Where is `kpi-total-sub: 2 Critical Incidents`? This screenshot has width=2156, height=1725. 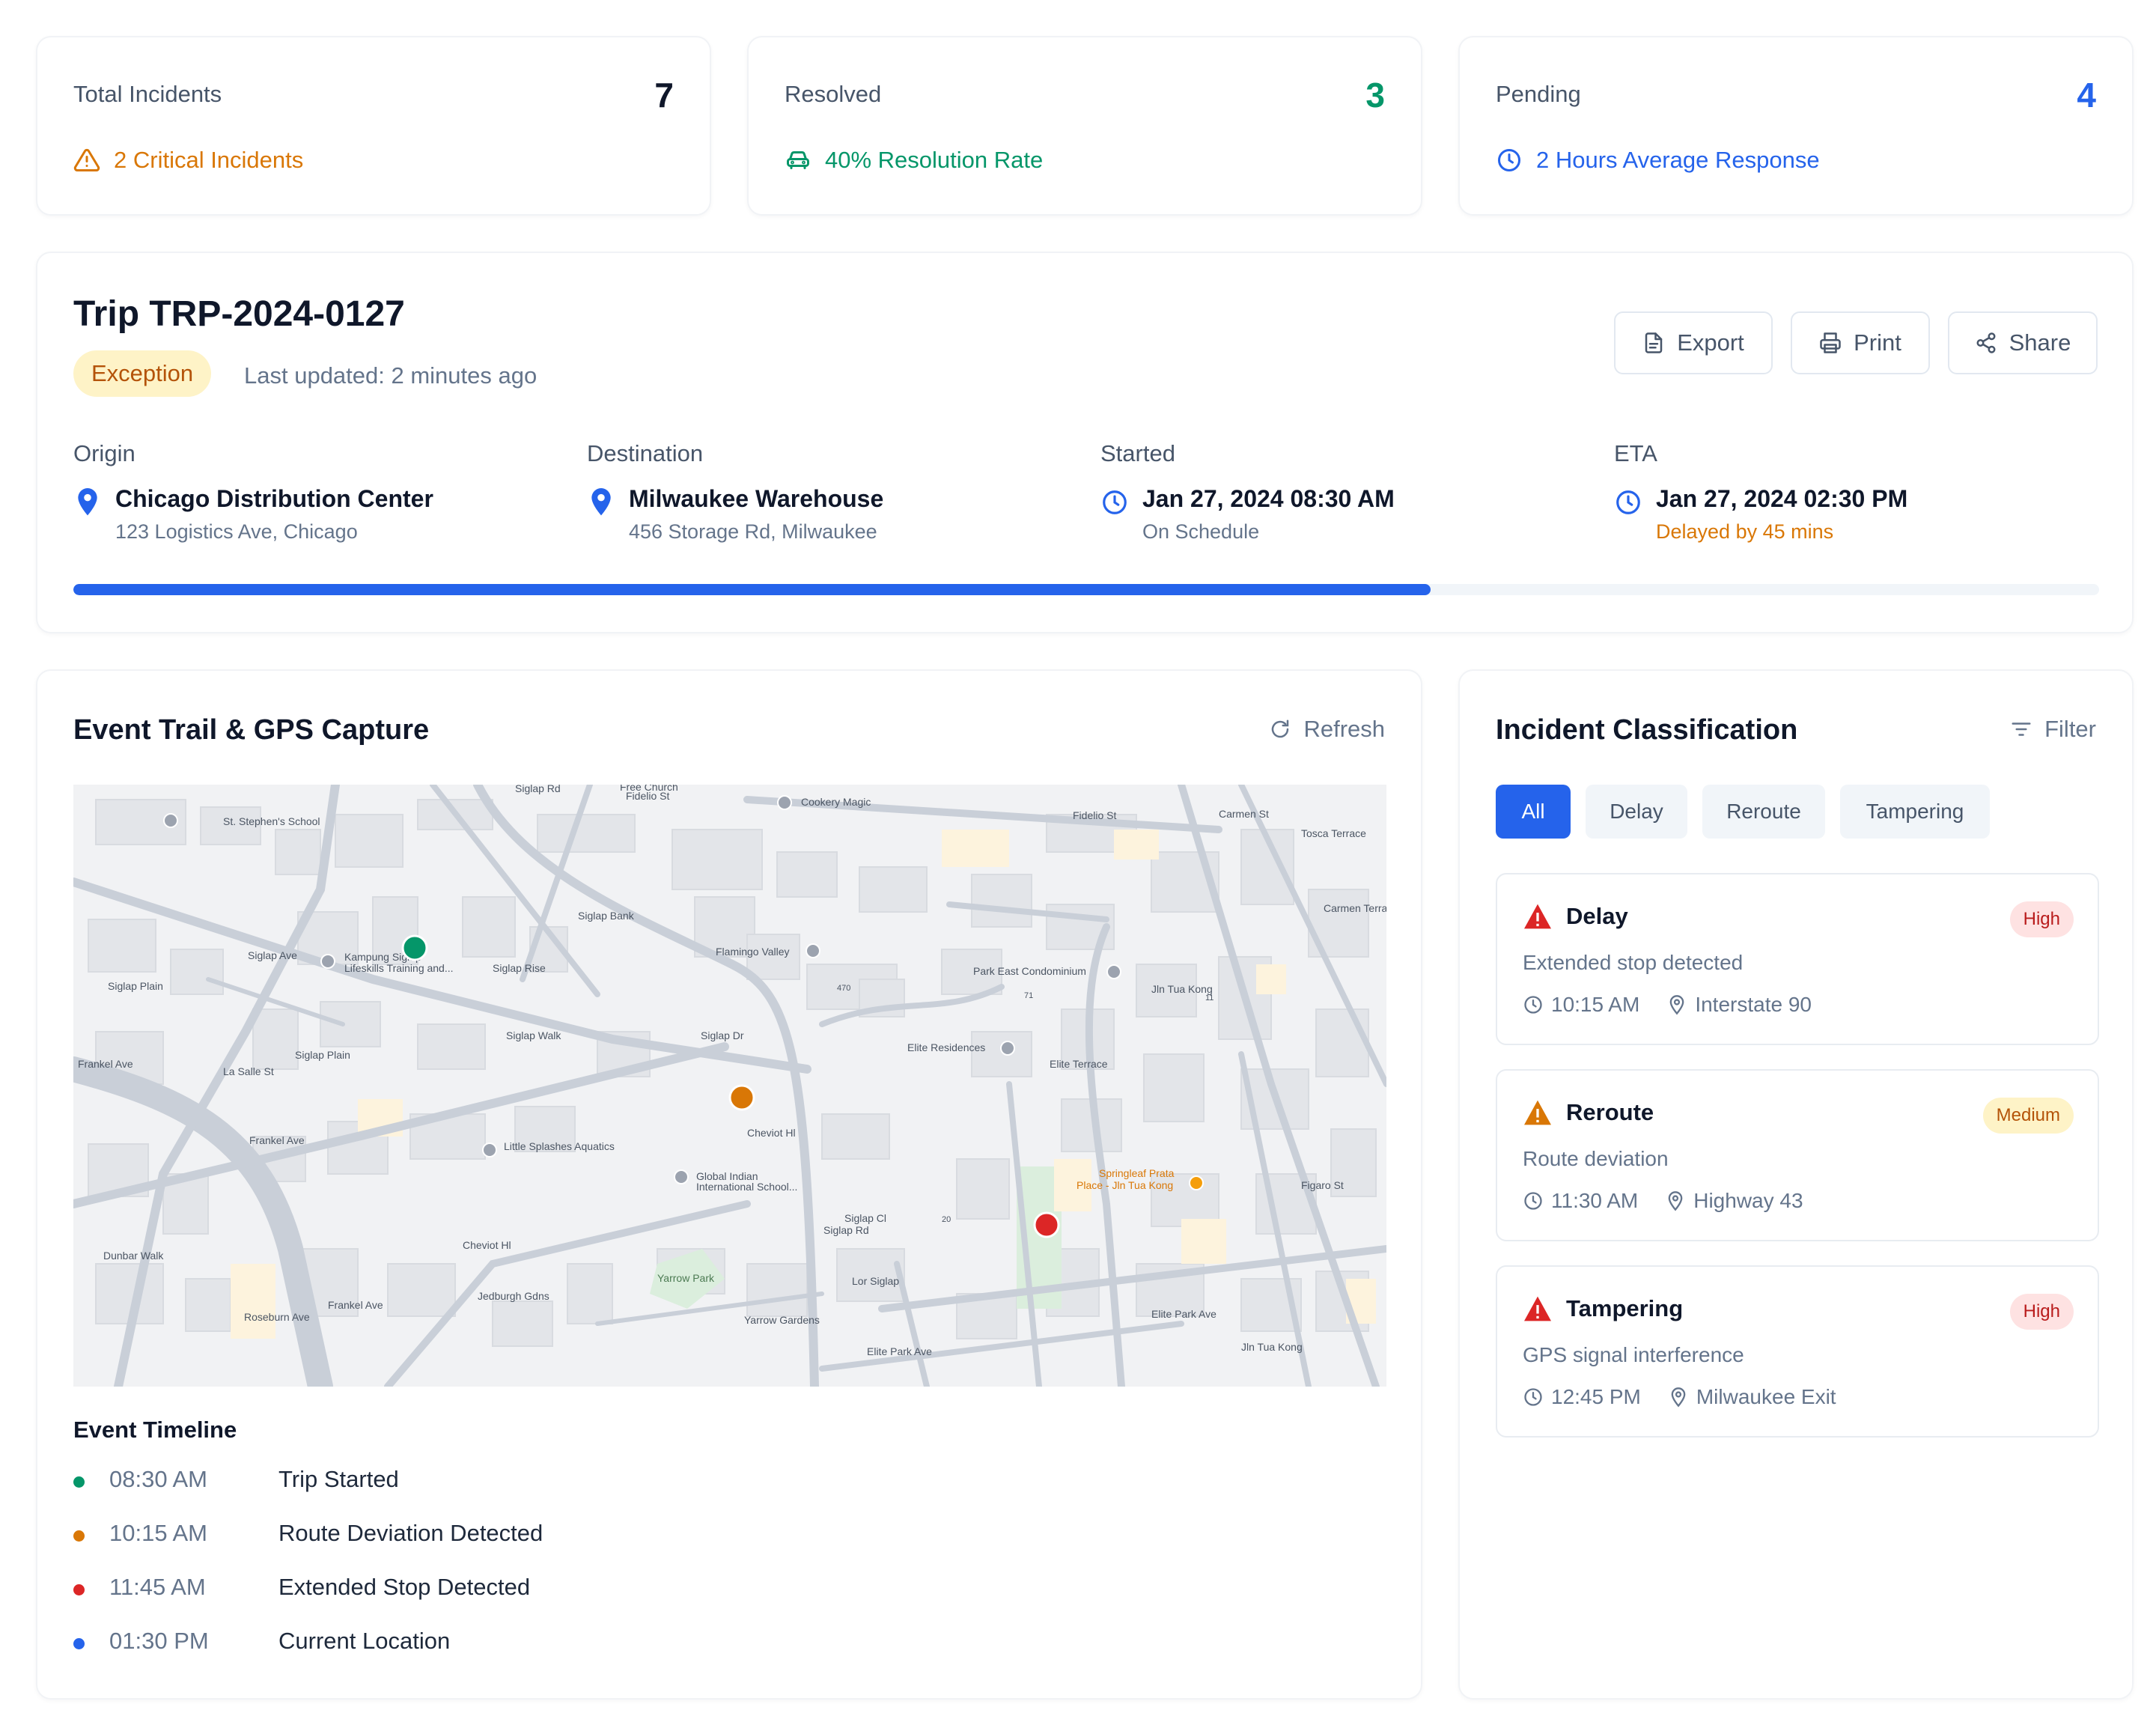 kpi-total-sub: 2 Critical Incidents is located at coordinates (188, 160).